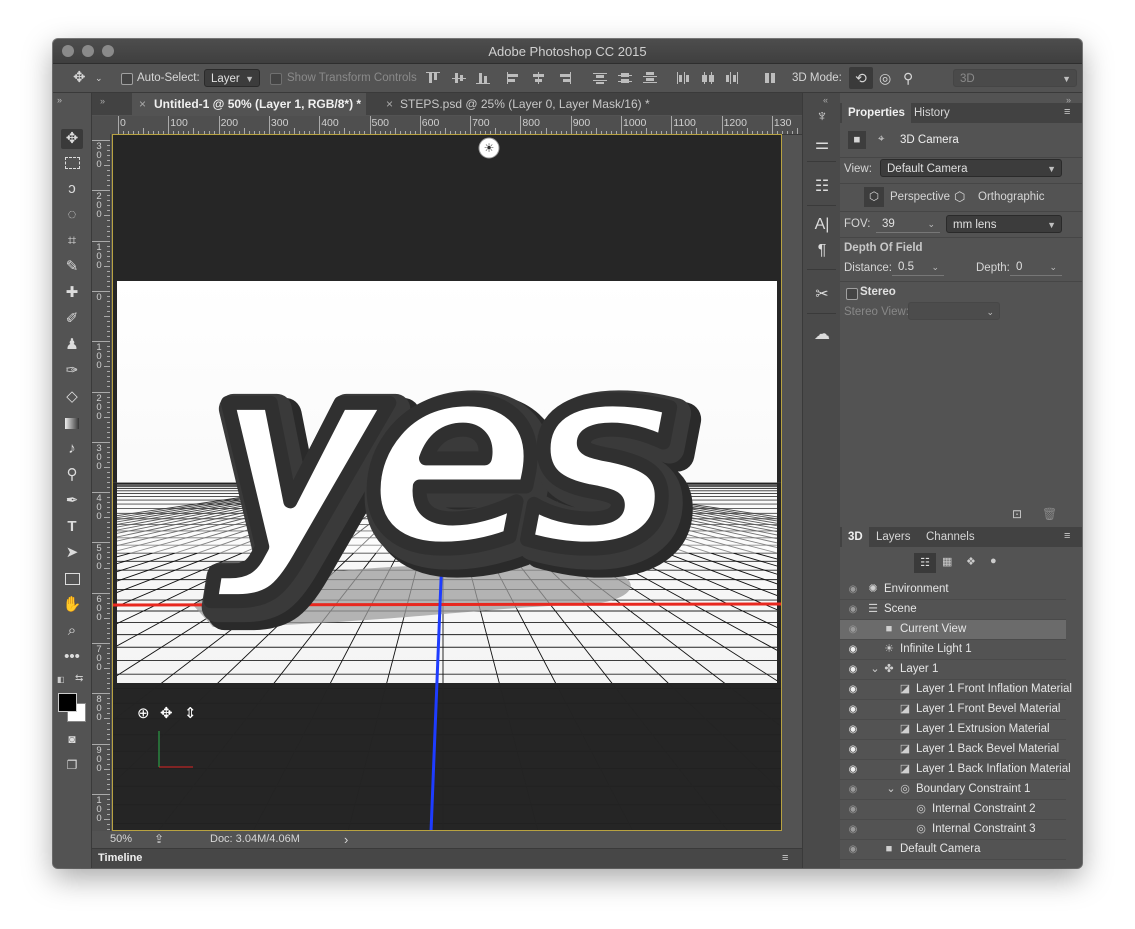  What do you see at coordinates (971, 168) in the screenshot?
I see `view-dropdown: Default Camera ▼` at bounding box center [971, 168].